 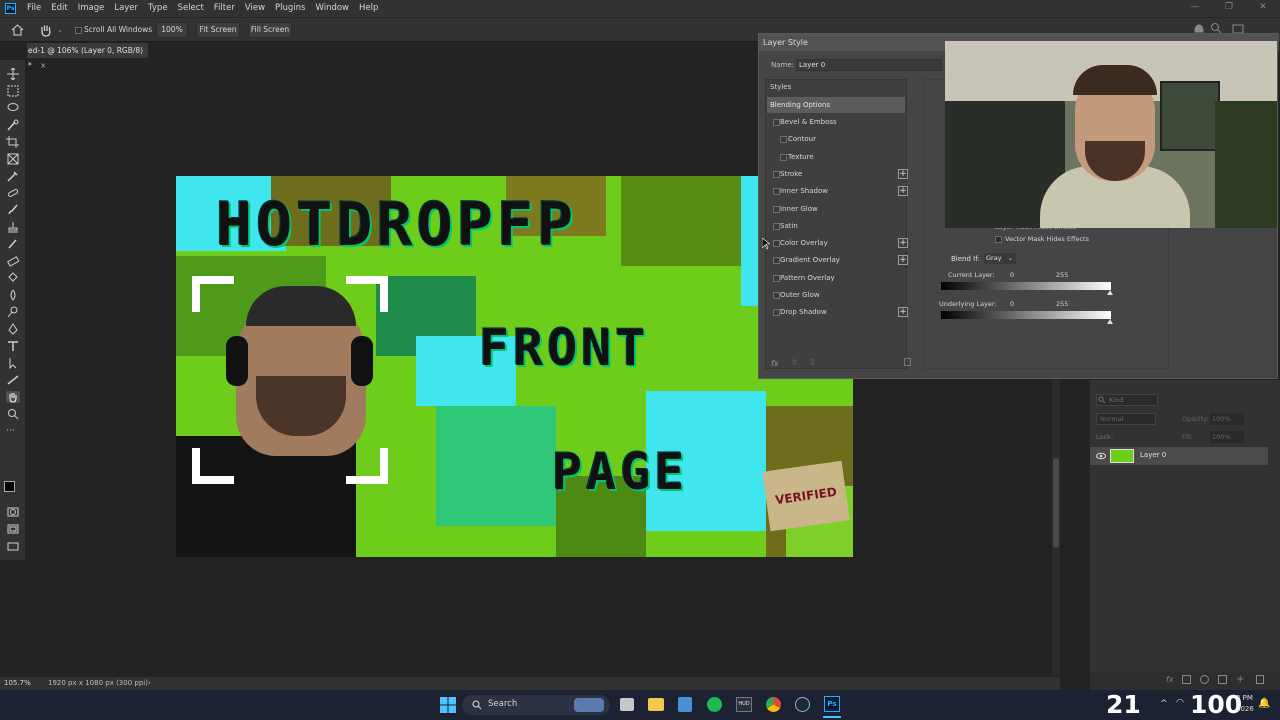 What do you see at coordinates (837, 295) in the screenshot?
I see `style-item-outer-glow: Outer Glow` at bounding box center [837, 295].